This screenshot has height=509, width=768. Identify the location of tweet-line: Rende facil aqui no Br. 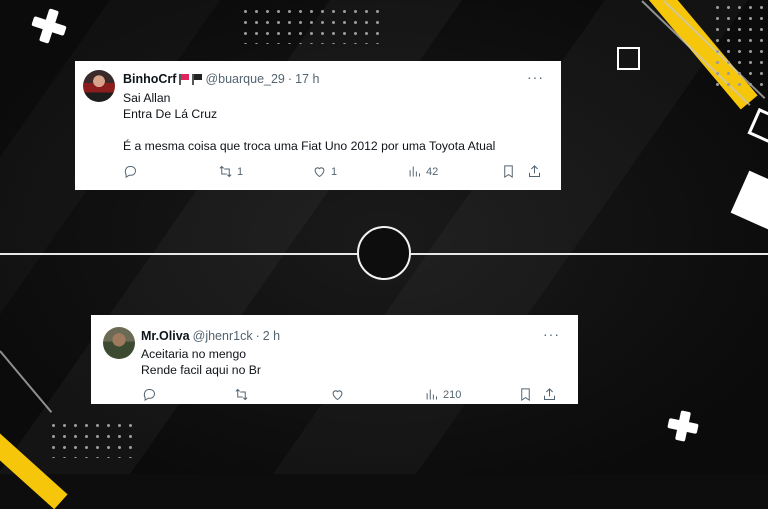
(201, 370).